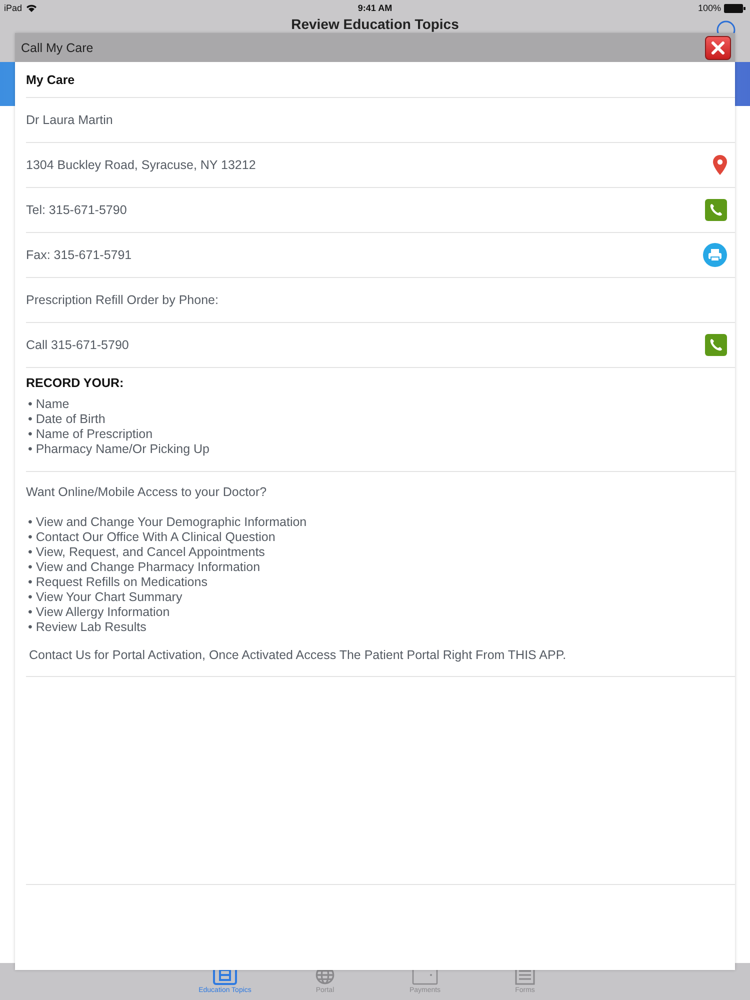 The width and height of the screenshot is (750, 1000). Describe the element at coordinates (57, 47) in the screenshot. I see `modal-title: Call My Care` at that location.